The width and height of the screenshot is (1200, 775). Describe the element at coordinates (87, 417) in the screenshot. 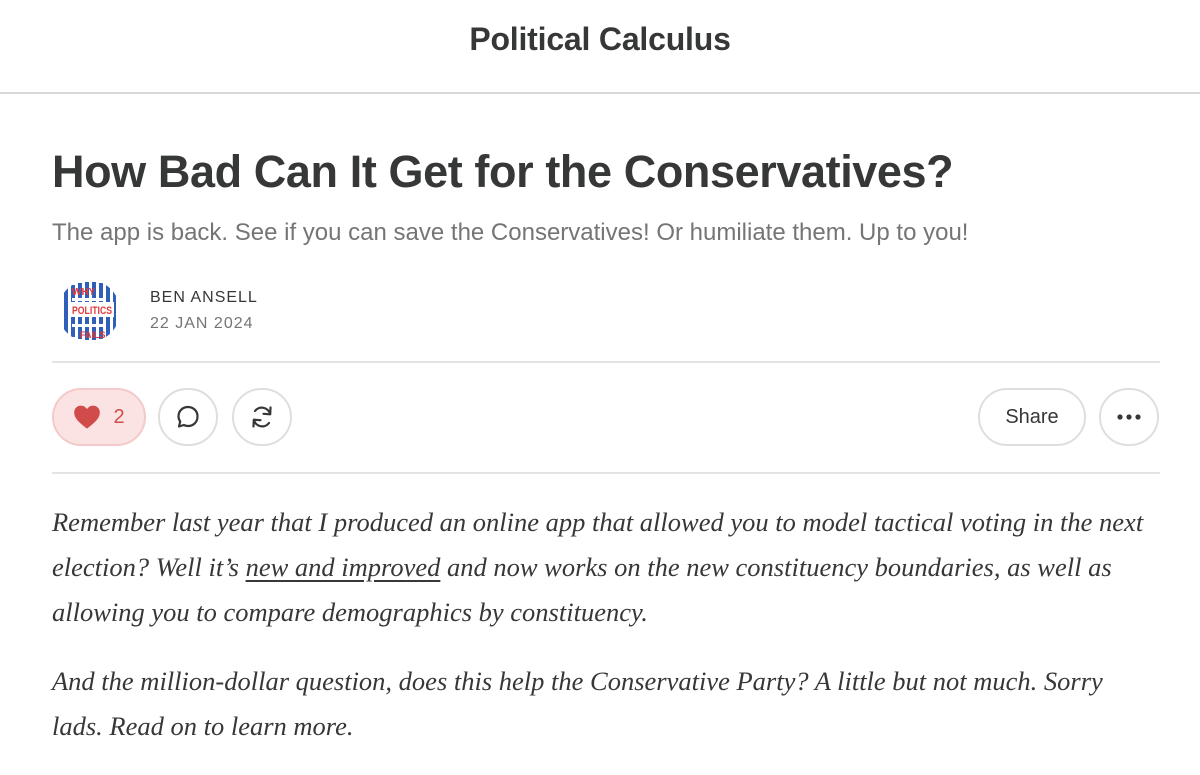

I see `heart-icon` at that location.